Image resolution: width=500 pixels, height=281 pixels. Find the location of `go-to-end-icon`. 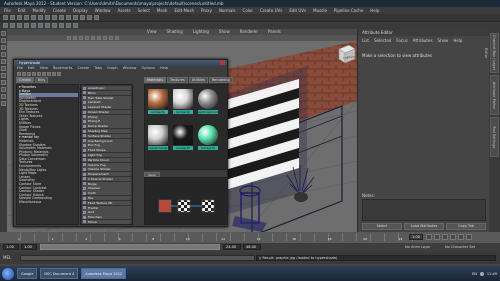

go-to-end-icon is located at coordinates (469, 237).